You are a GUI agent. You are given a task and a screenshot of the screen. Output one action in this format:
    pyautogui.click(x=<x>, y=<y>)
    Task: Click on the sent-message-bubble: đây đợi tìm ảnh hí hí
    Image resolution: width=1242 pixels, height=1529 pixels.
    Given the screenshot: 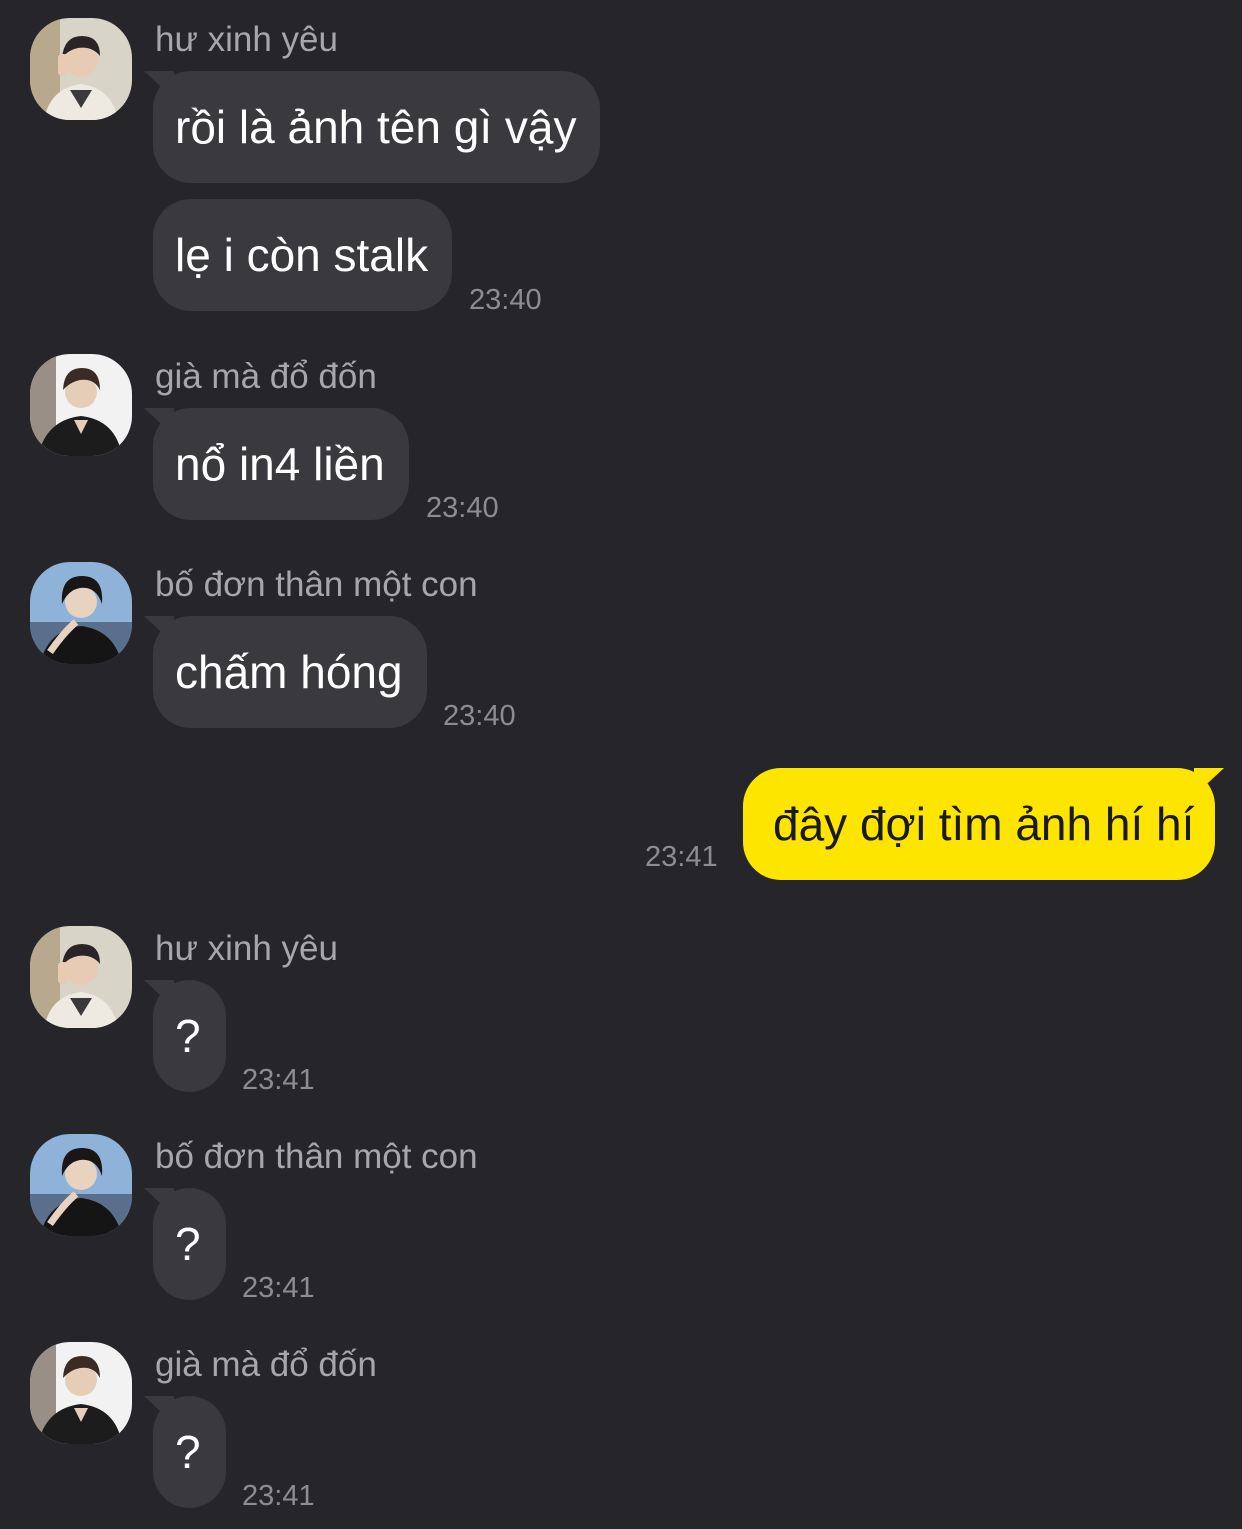 What is the action you would take?
    pyautogui.click(x=979, y=824)
    